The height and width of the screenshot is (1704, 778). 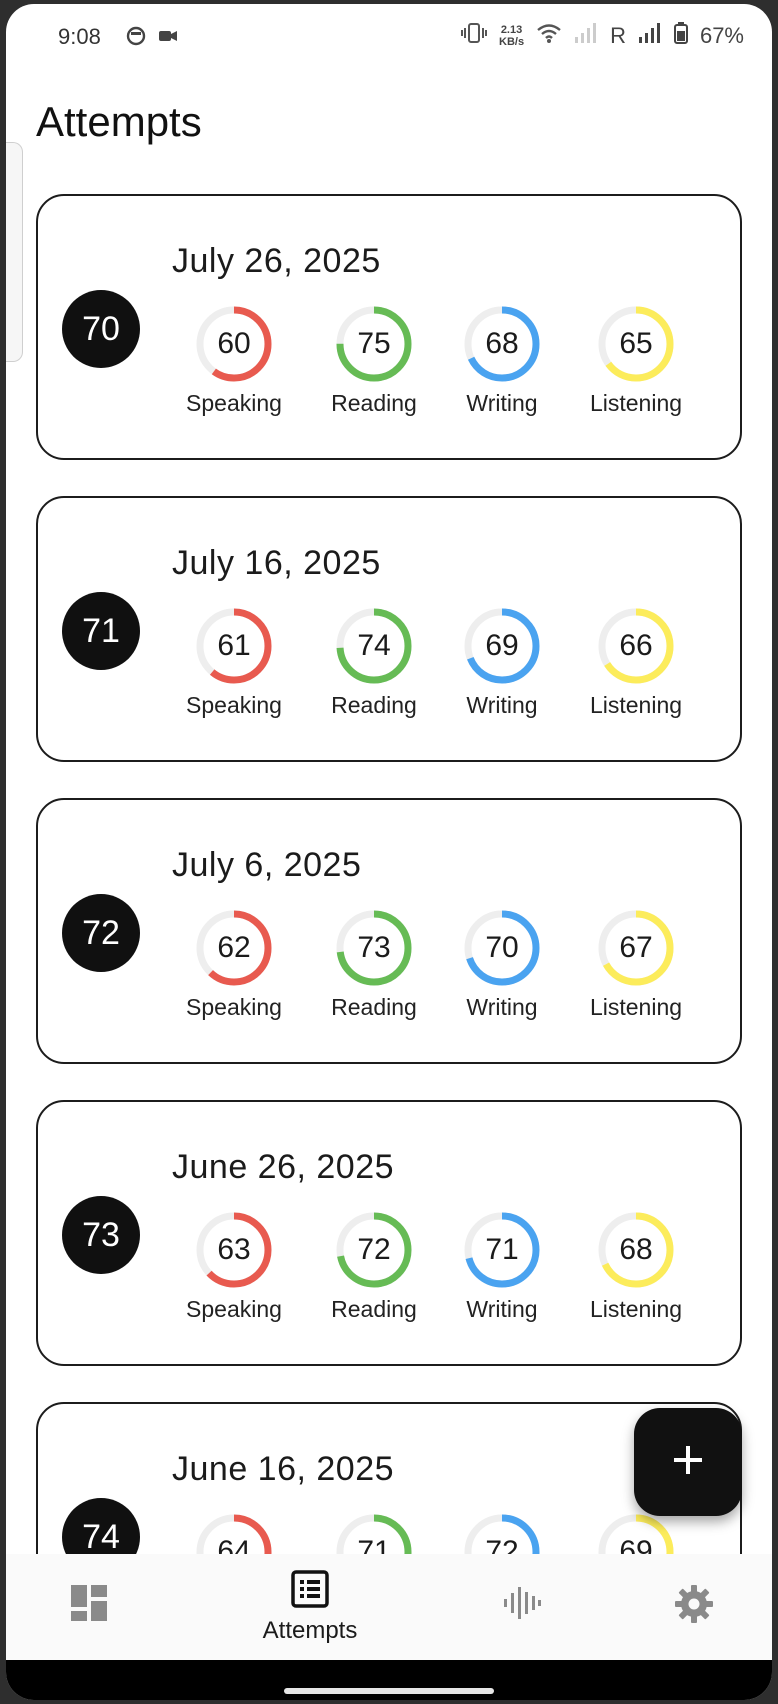 I want to click on skill-score-value: 69, so click(x=502, y=645).